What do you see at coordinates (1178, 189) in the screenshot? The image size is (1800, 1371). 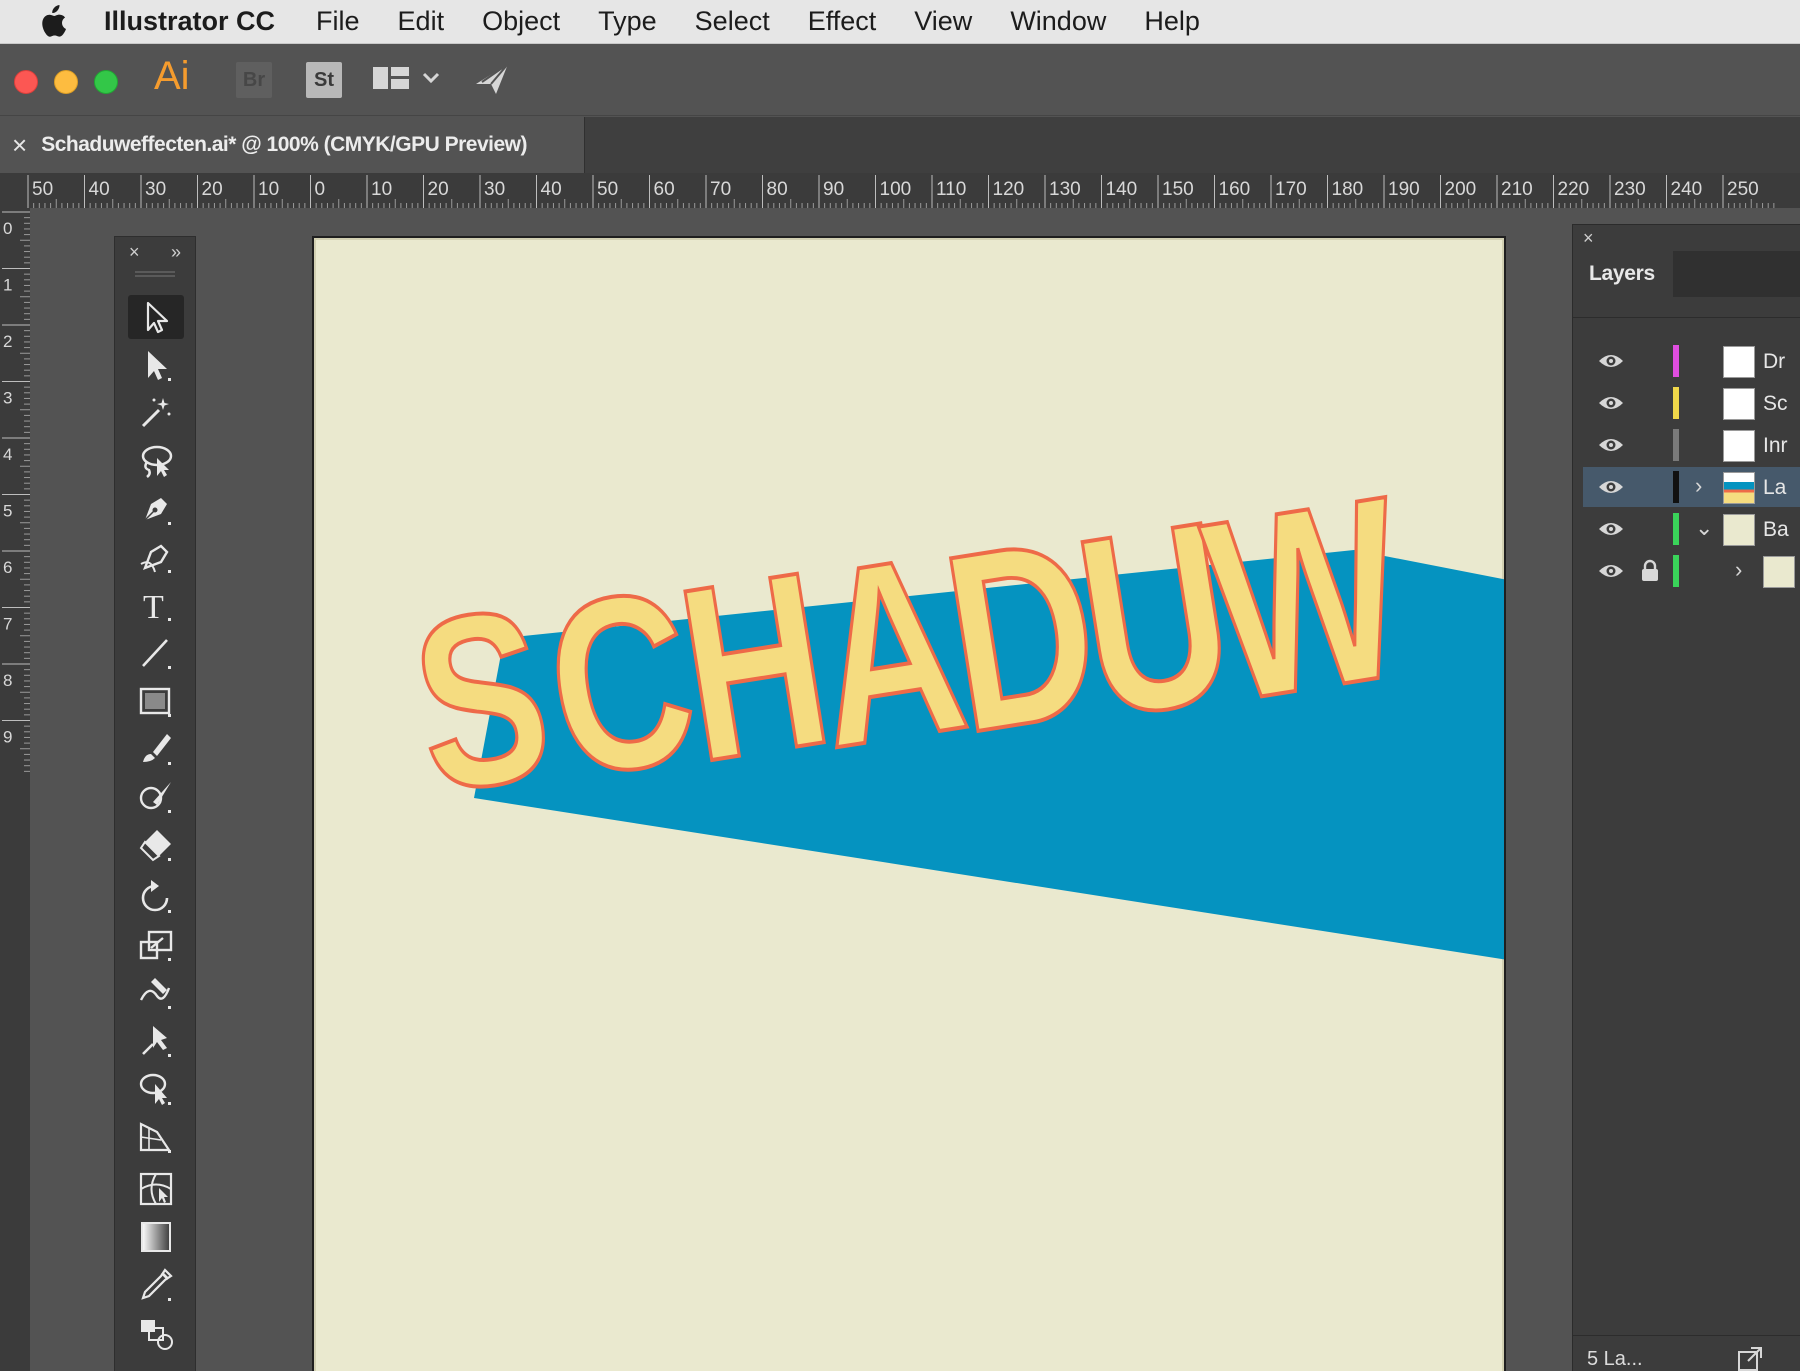 I see `ruler-label: 150` at bounding box center [1178, 189].